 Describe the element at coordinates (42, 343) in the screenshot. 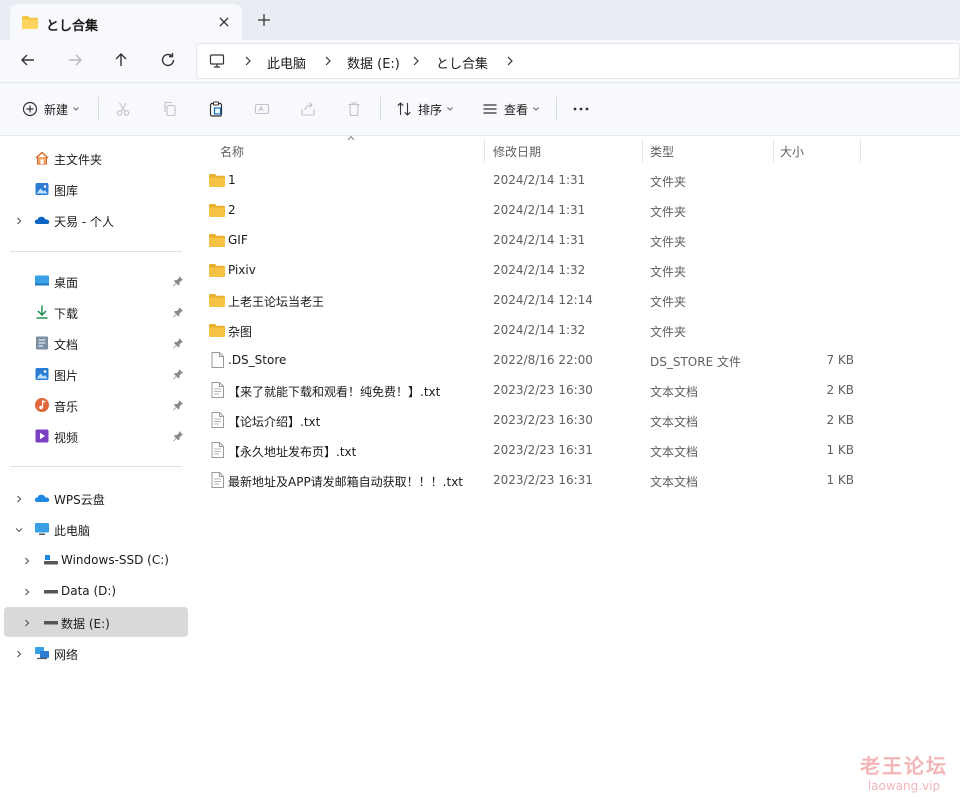

I see `documents-icon` at that location.